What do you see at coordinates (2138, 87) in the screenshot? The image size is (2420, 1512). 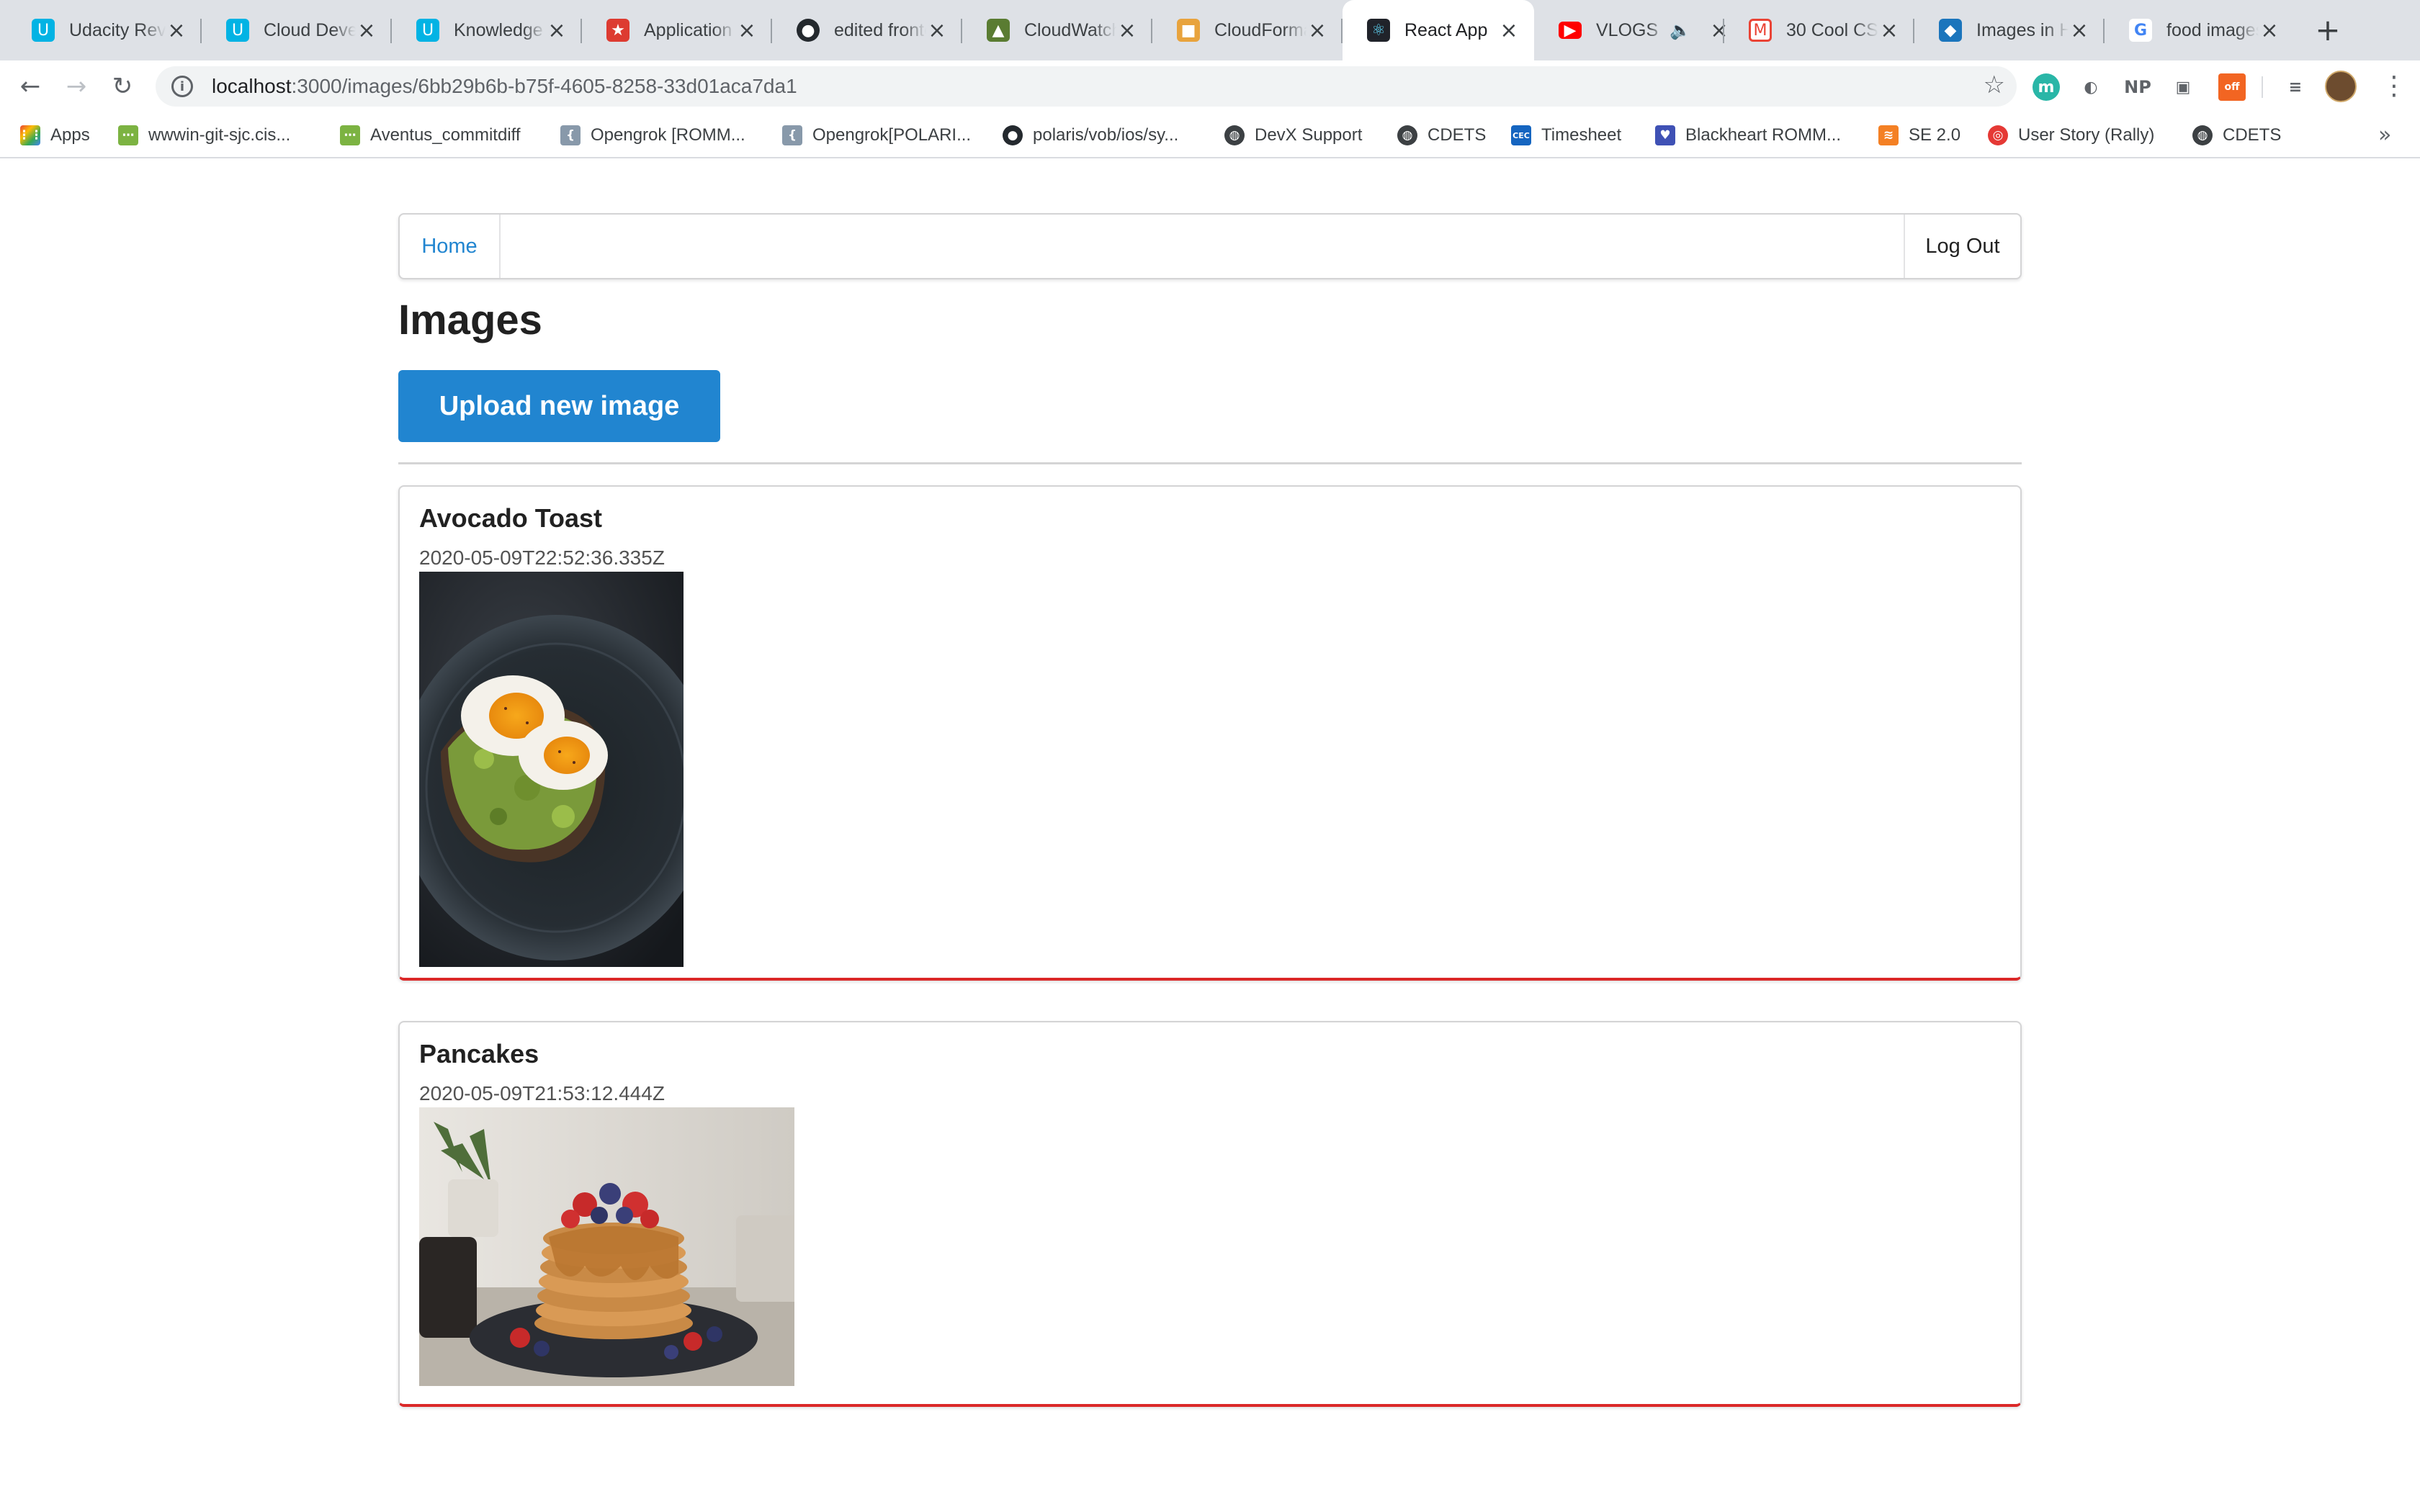 I see `extension-np-icon: NP` at bounding box center [2138, 87].